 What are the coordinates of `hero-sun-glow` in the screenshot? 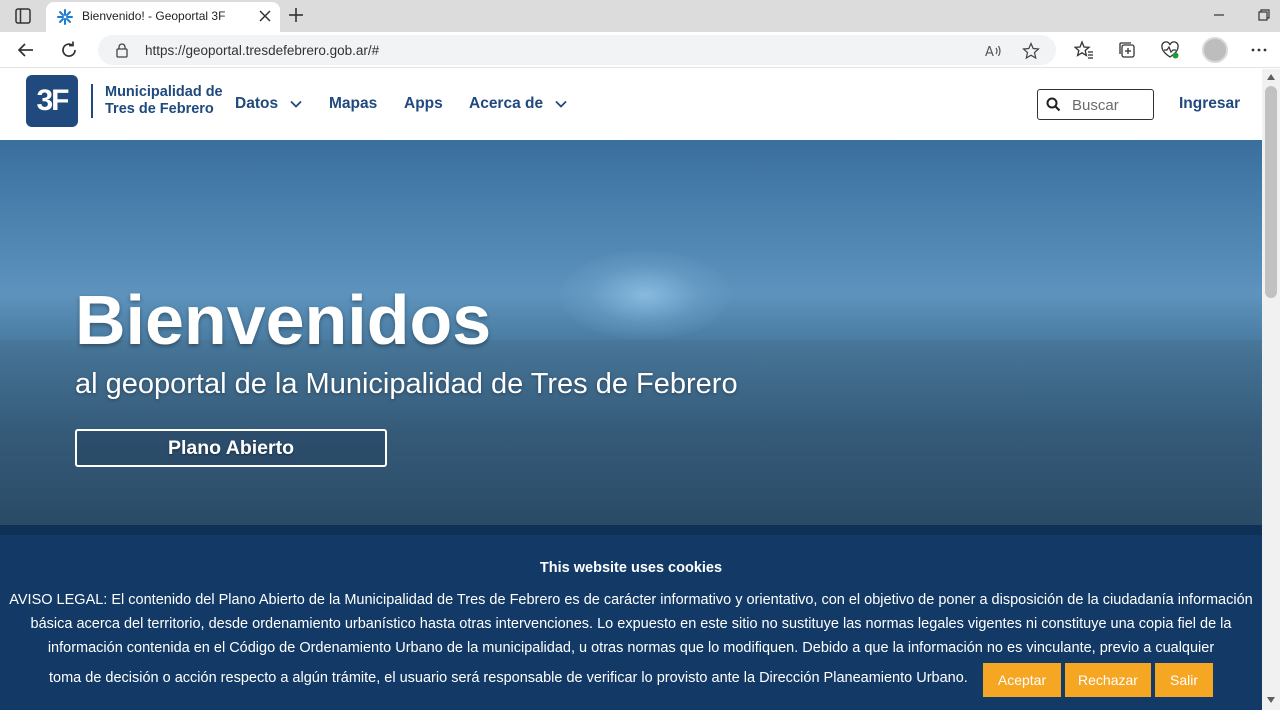 It's located at (645, 295).